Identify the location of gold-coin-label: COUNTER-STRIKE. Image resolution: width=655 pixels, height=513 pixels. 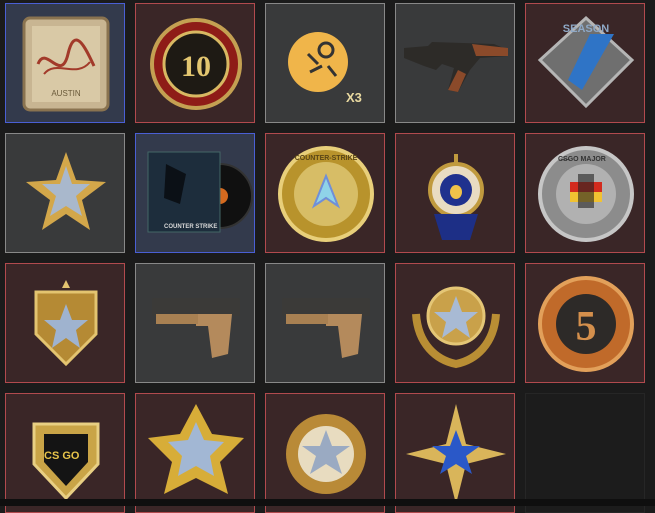
(326, 158).